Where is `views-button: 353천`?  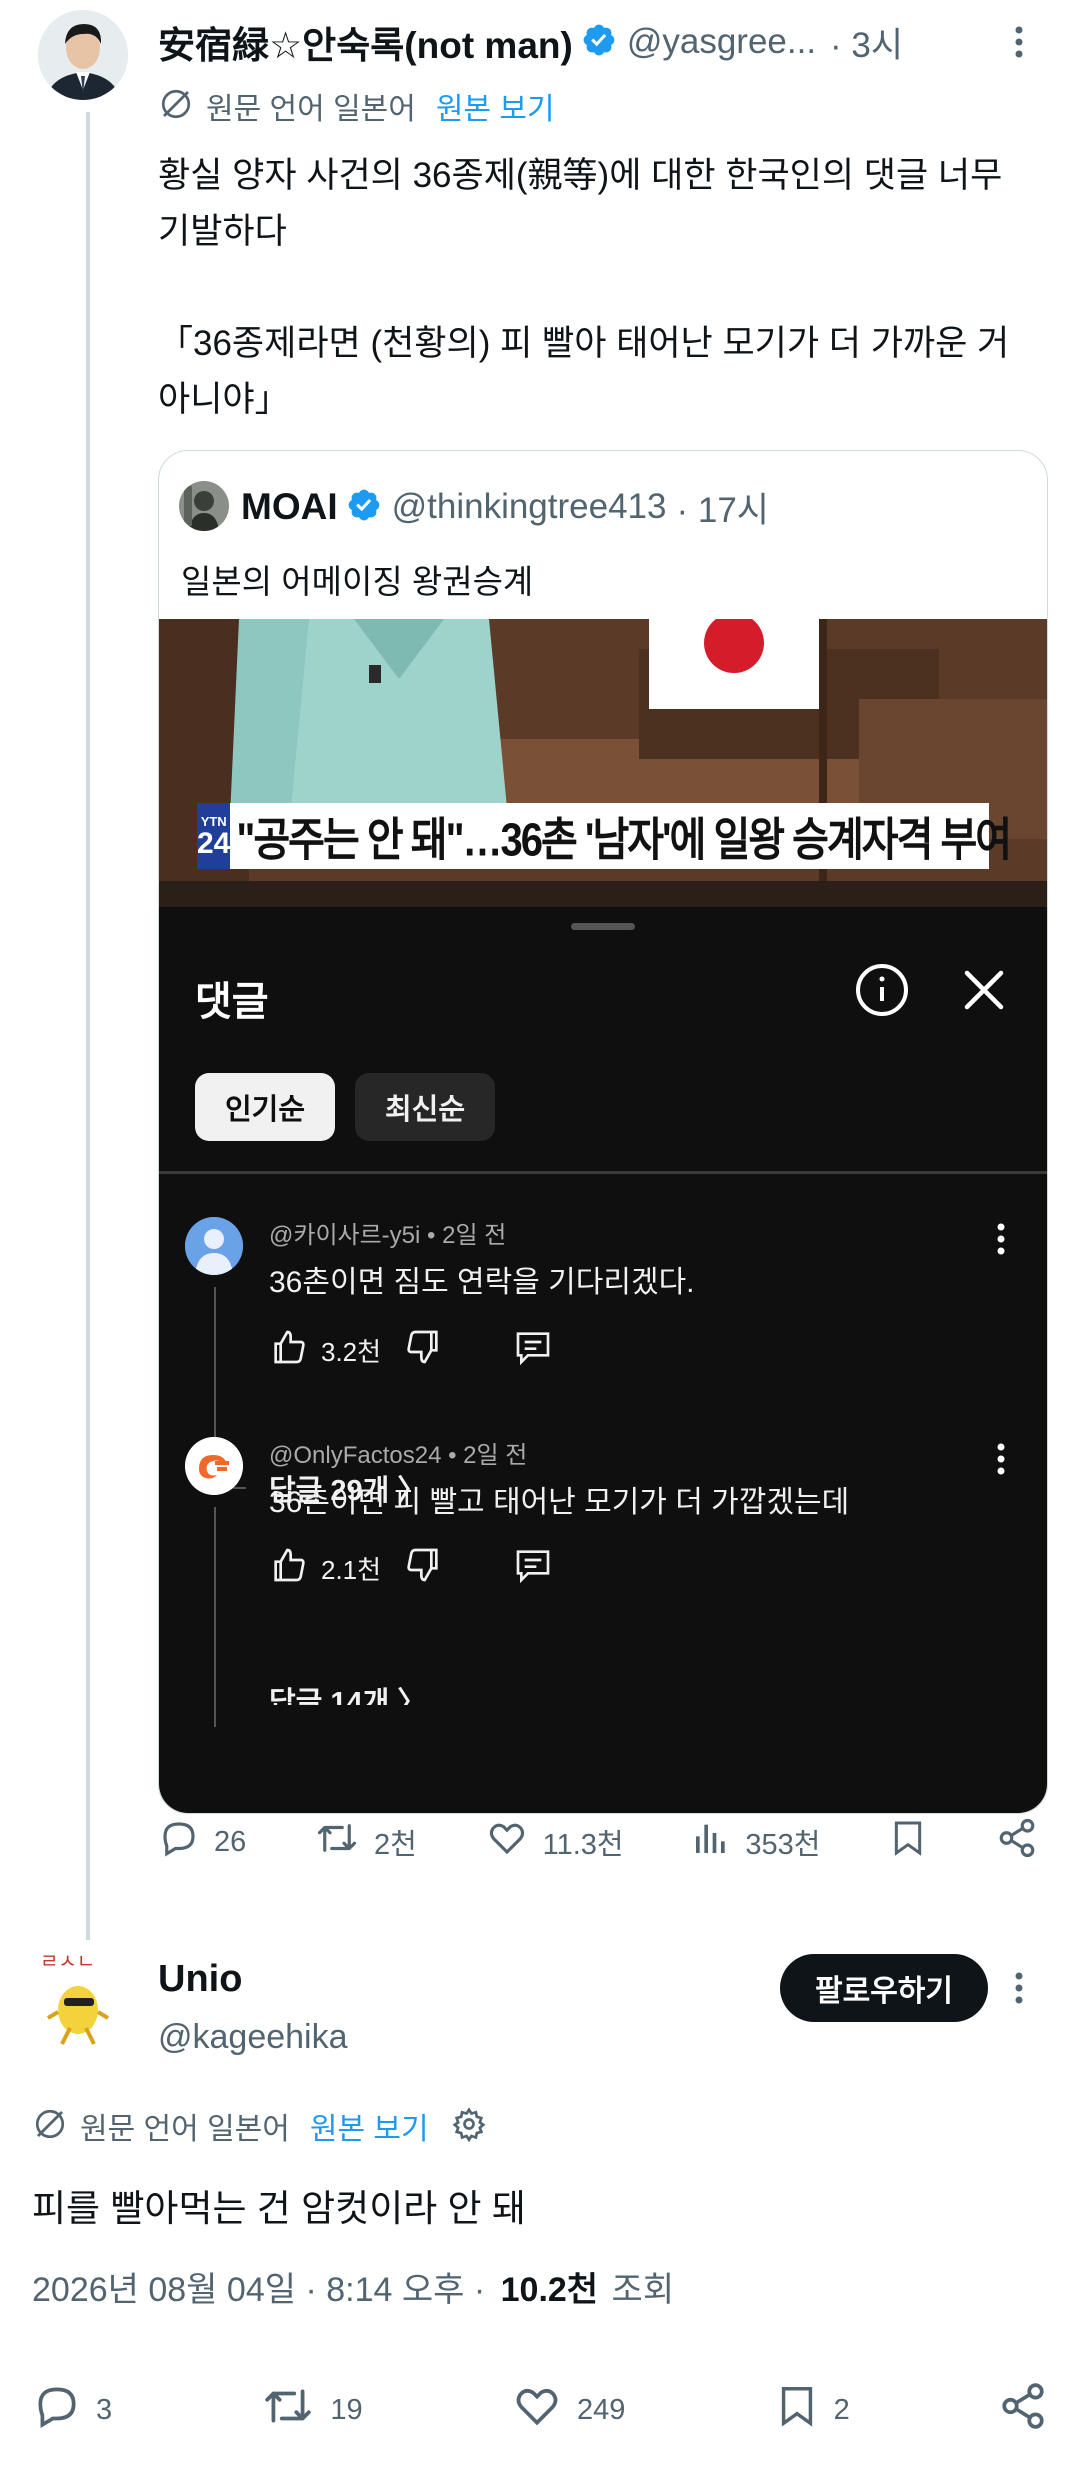 views-button: 353천 is located at coordinates (755, 1842).